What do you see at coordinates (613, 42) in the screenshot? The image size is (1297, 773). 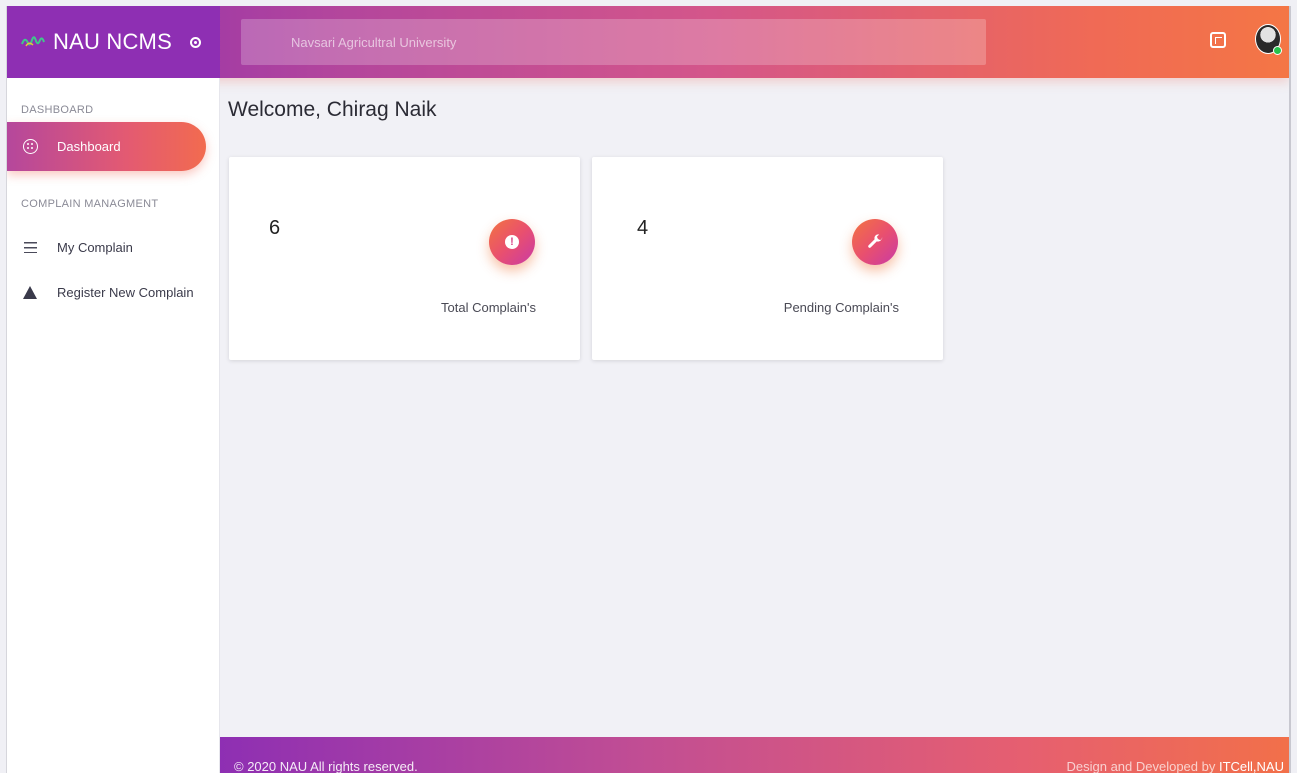 I see `search-input` at bounding box center [613, 42].